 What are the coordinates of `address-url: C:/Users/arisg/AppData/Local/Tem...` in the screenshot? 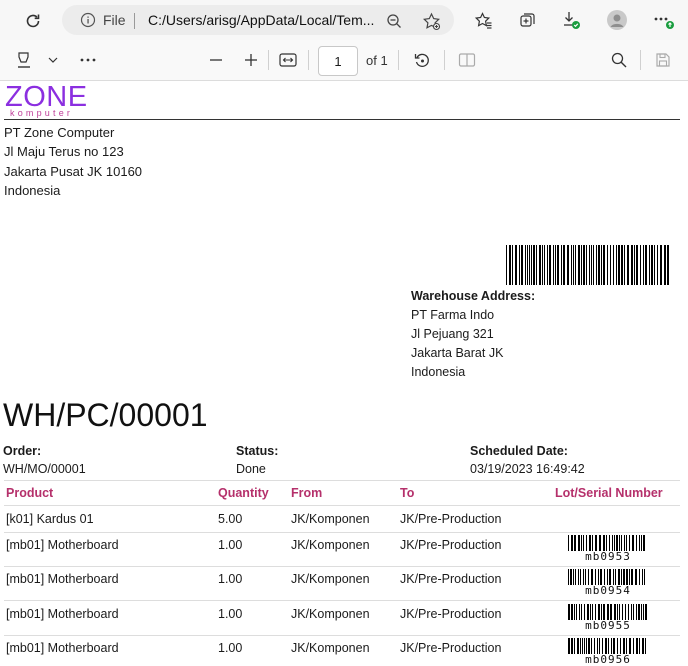 It's located at (261, 20).